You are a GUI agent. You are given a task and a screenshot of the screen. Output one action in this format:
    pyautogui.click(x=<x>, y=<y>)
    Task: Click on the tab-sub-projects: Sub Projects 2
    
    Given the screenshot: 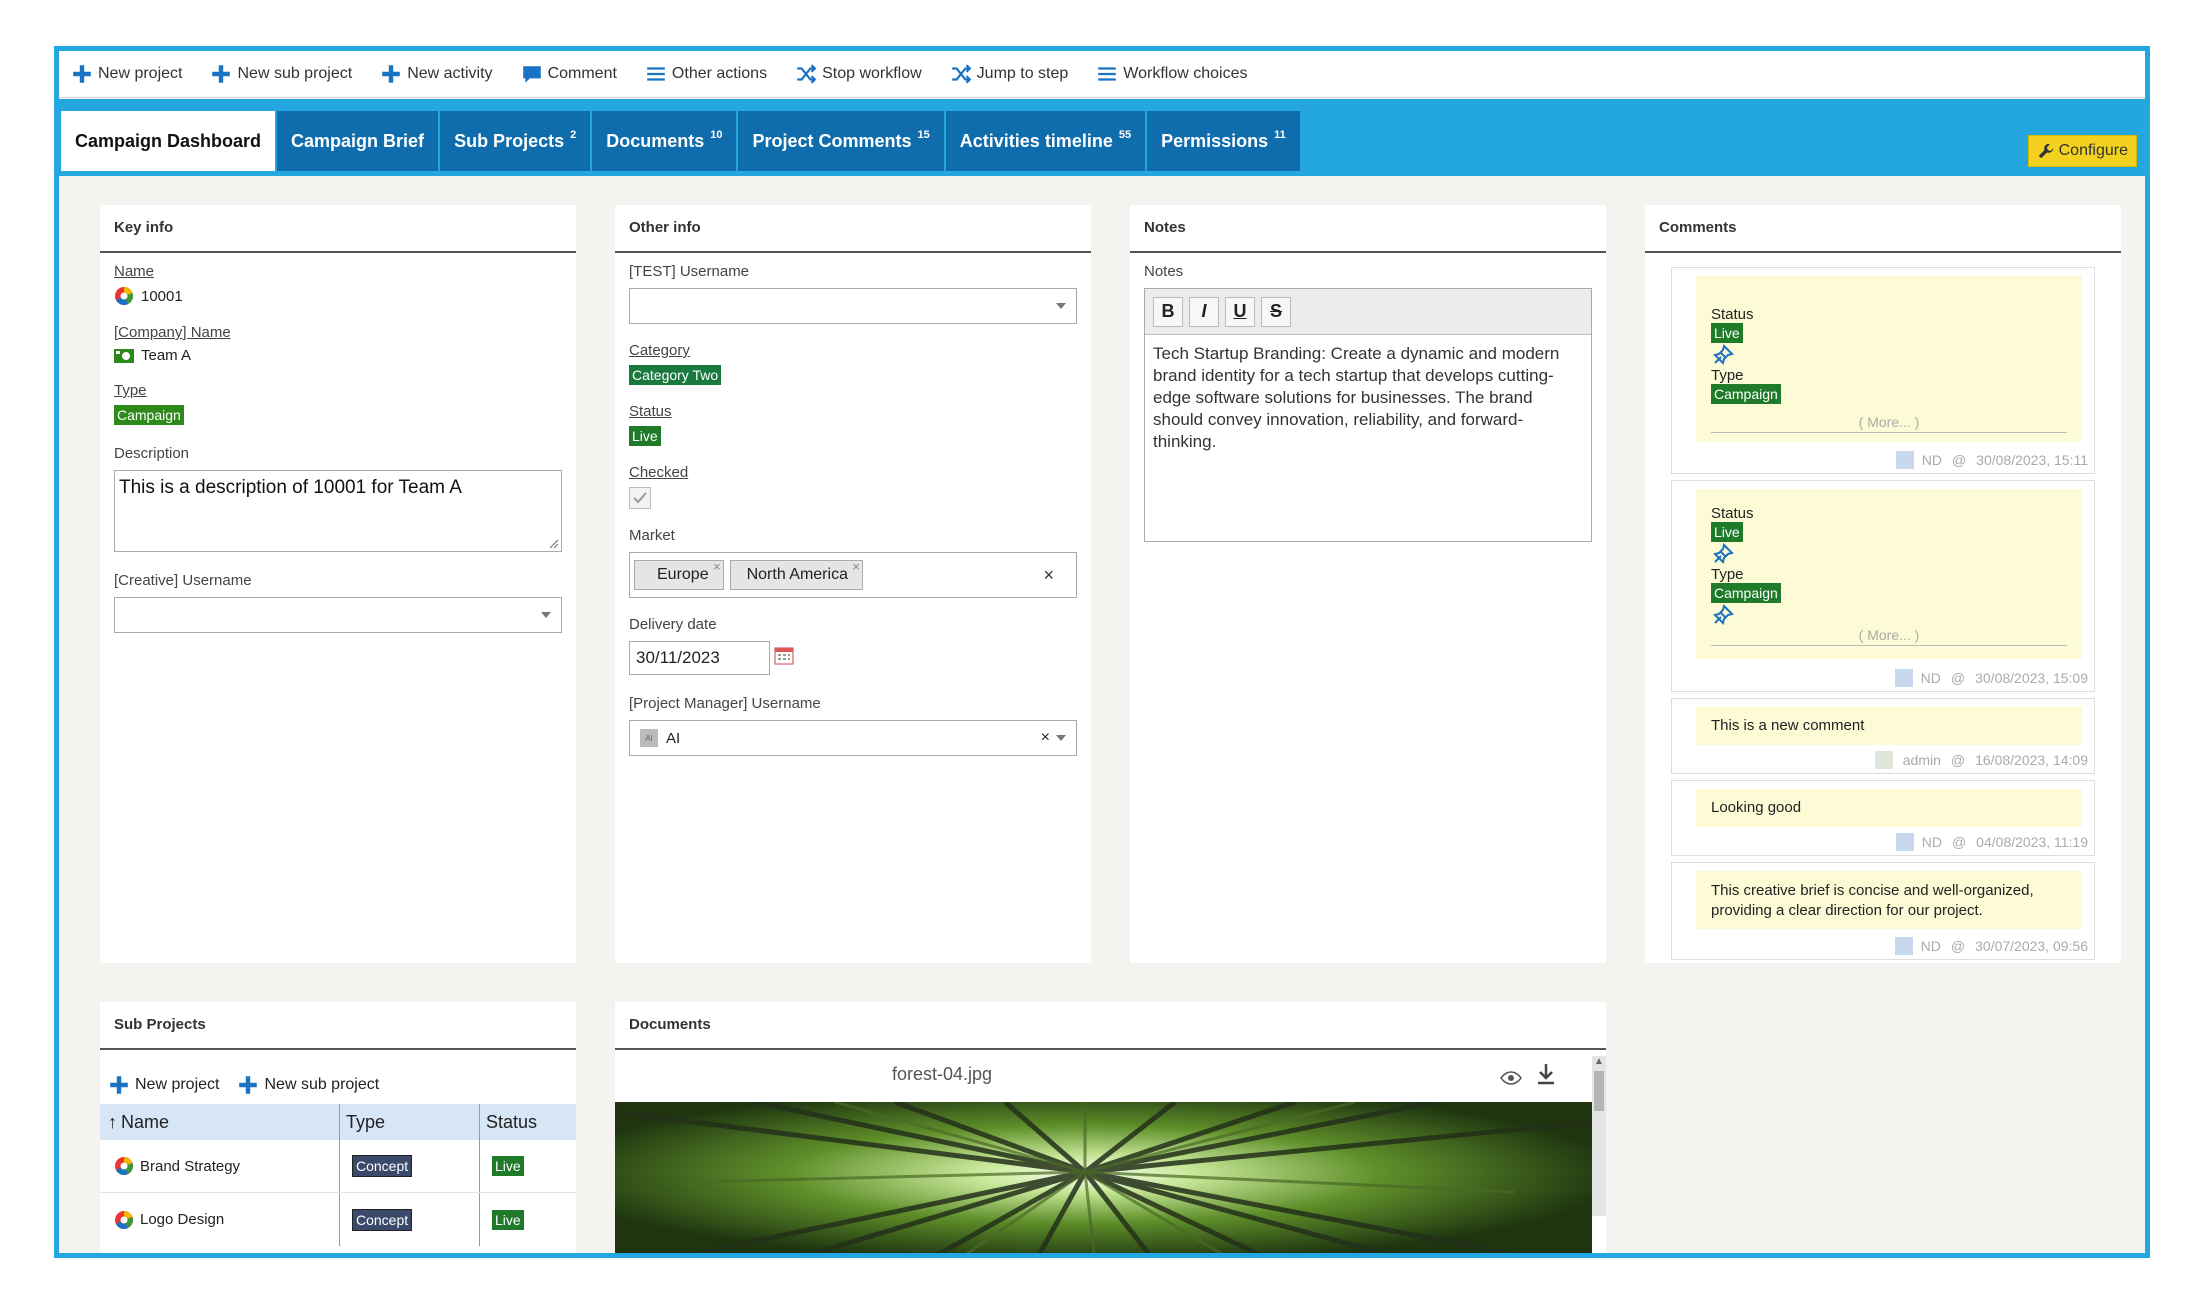 What is the action you would take?
    pyautogui.click(x=515, y=141)
    